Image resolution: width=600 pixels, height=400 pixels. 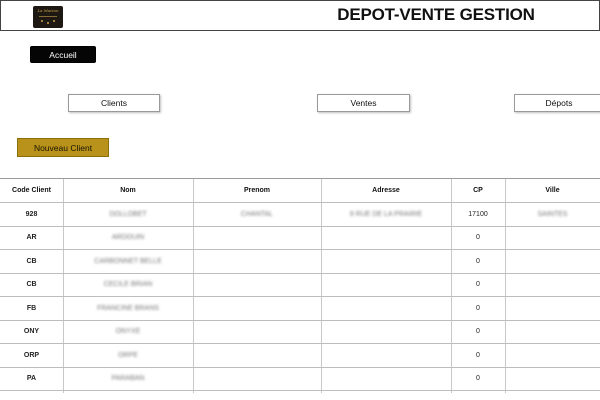 What do you see at coordinates (436, 14) in the screenshot?
I see `page-title: DEPOT-VENTE GESTION` at bounding box center [436, 14].